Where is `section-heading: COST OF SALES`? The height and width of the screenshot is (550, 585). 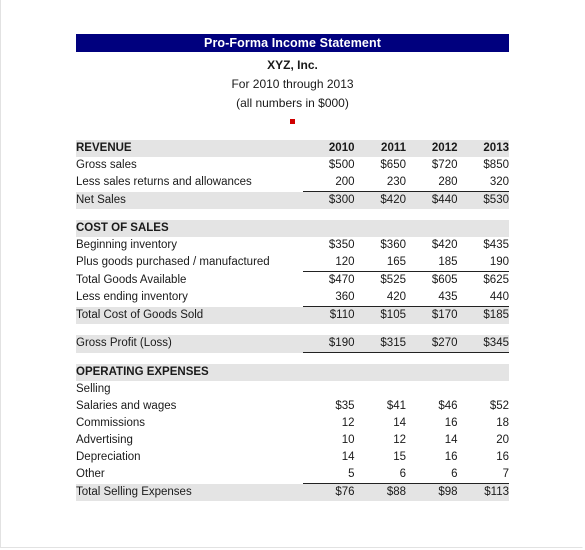 section-heading: COST OF SALES is located at coordinates (189, 228).